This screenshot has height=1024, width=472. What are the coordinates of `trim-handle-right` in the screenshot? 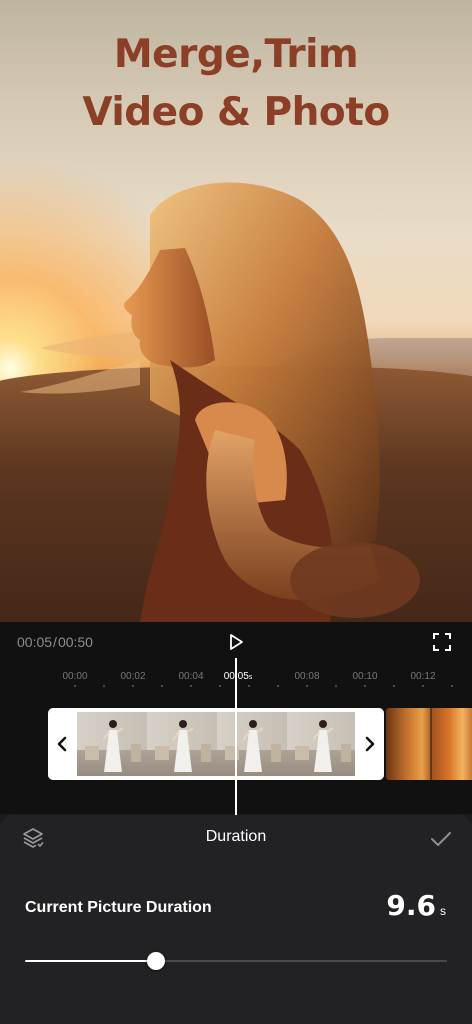 It's located at (370, 744).